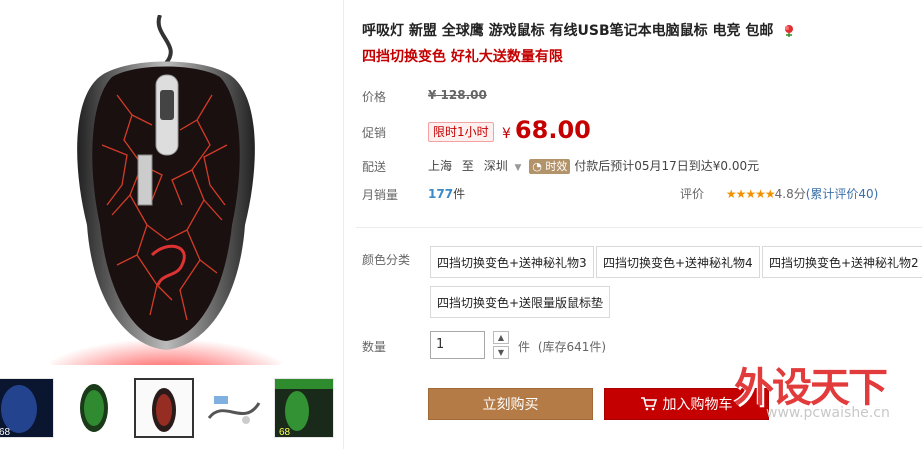 This screenshot has height=449, width=922. Describe the element at coordinates (789, 30) in the screenshot. I see `hot-flower-icon` at that location.